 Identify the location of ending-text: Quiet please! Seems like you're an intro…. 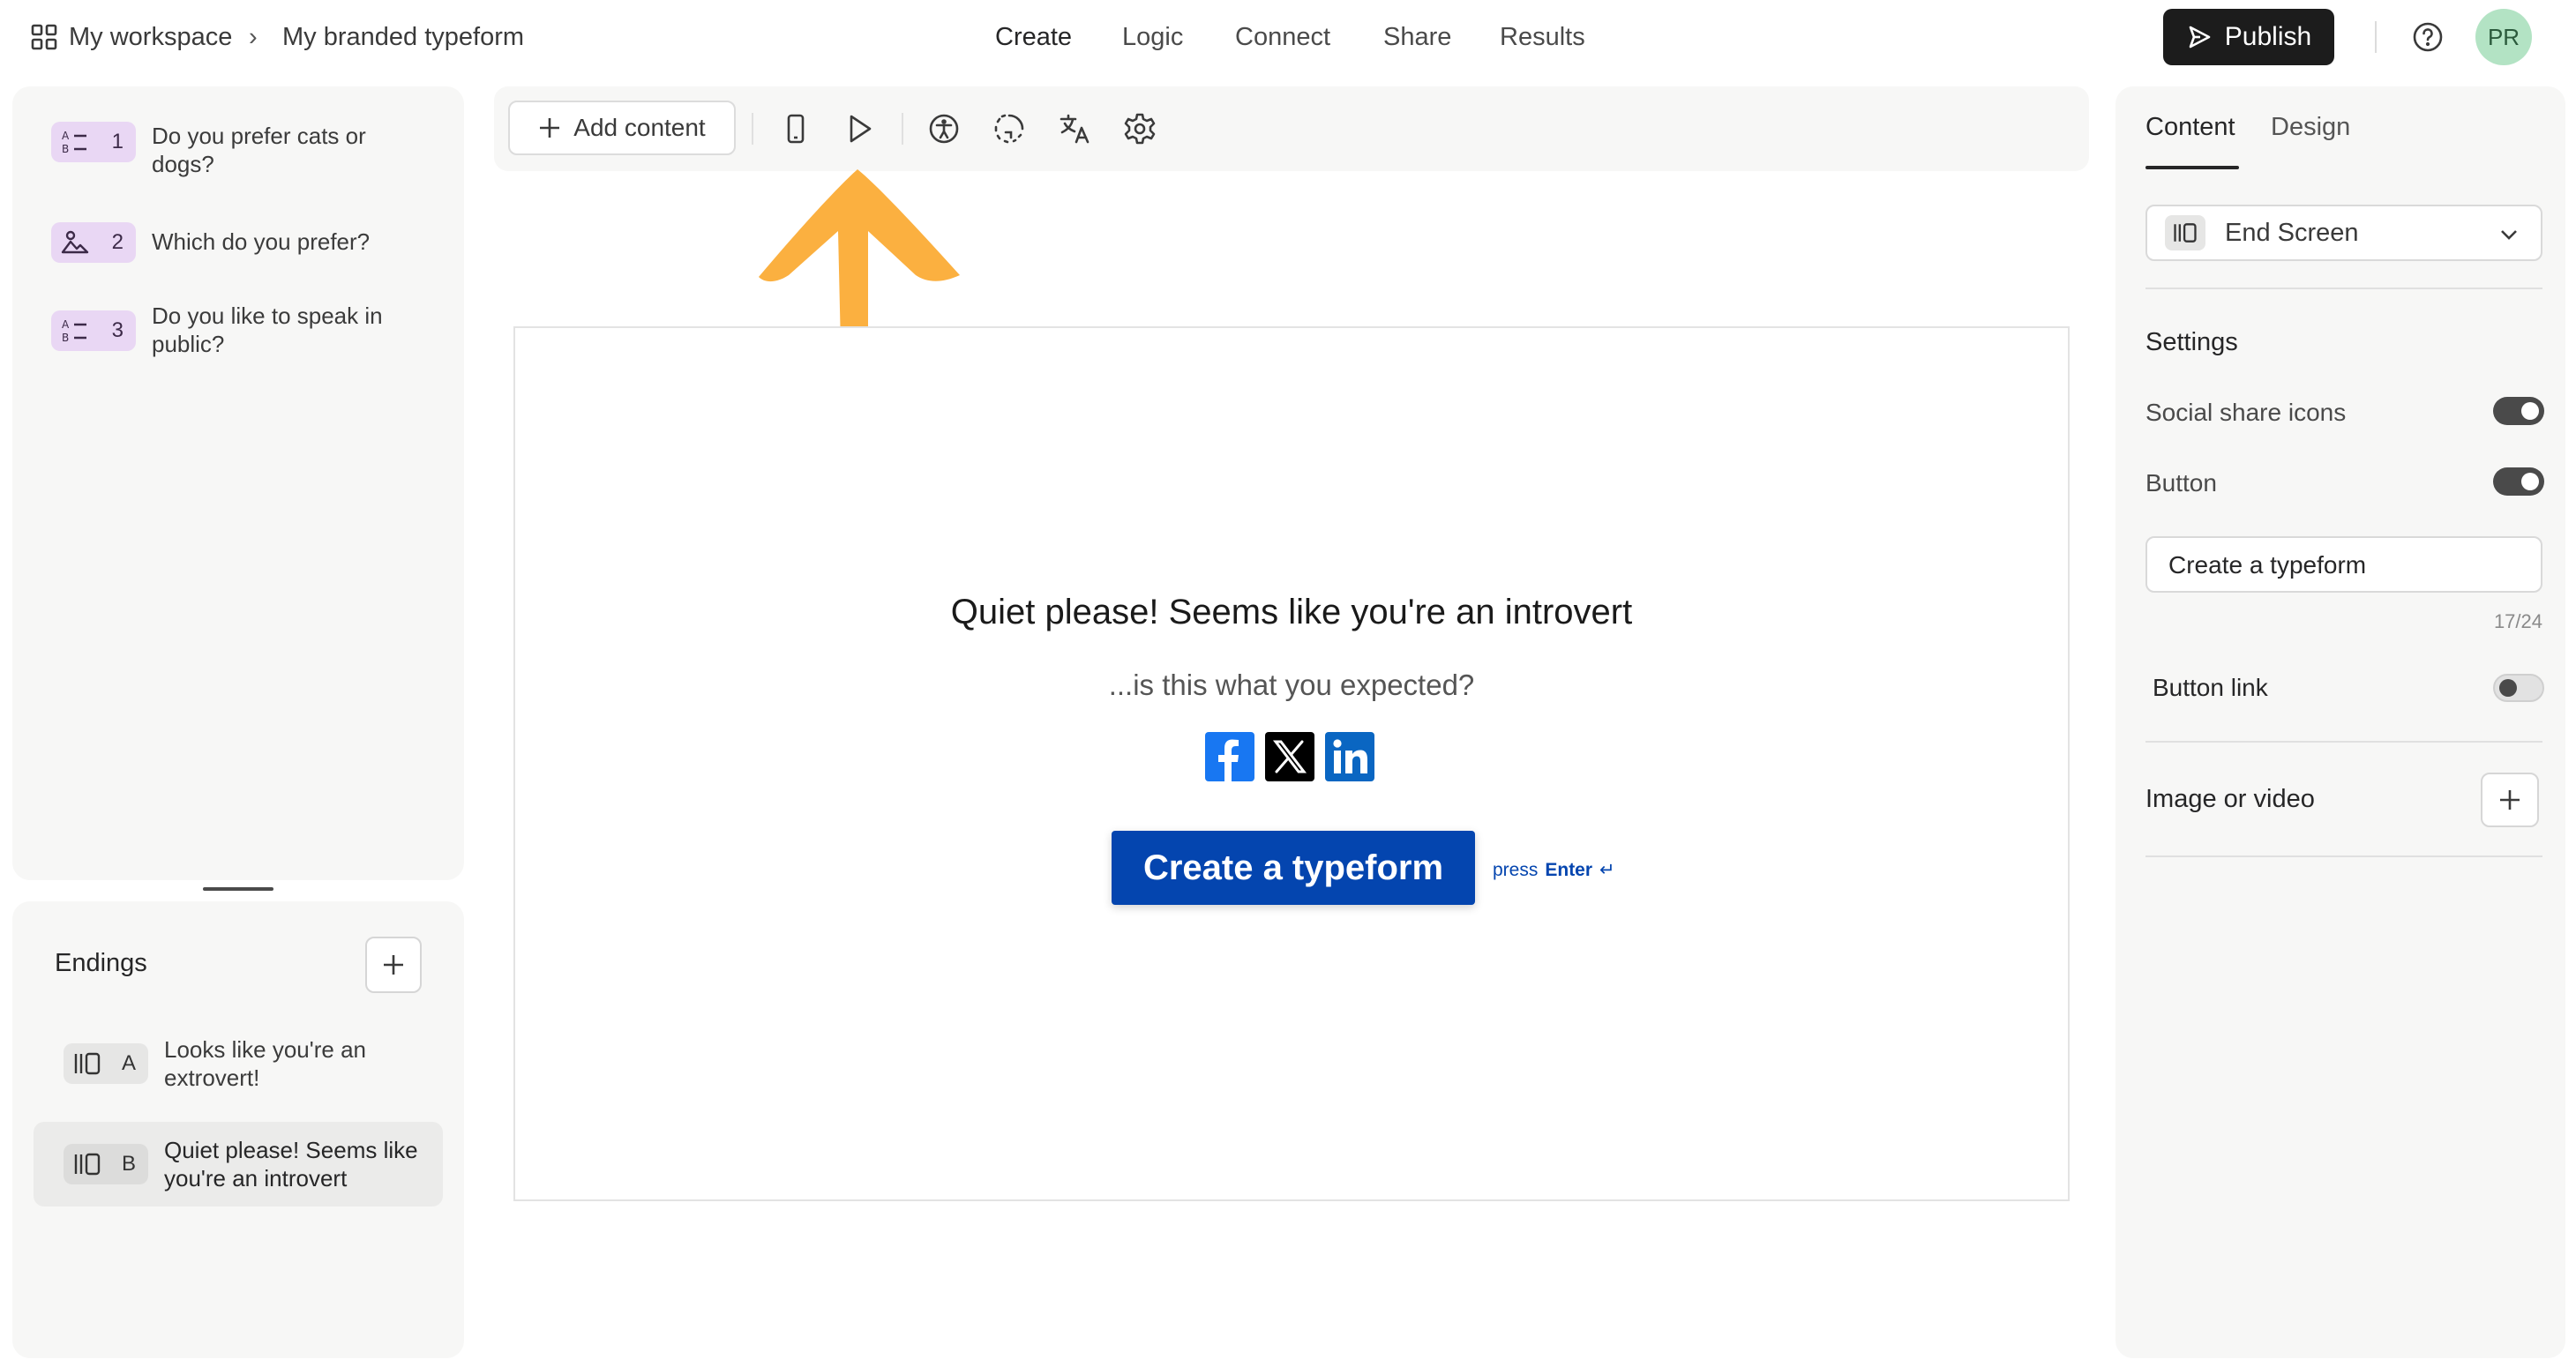
(291, 1164).